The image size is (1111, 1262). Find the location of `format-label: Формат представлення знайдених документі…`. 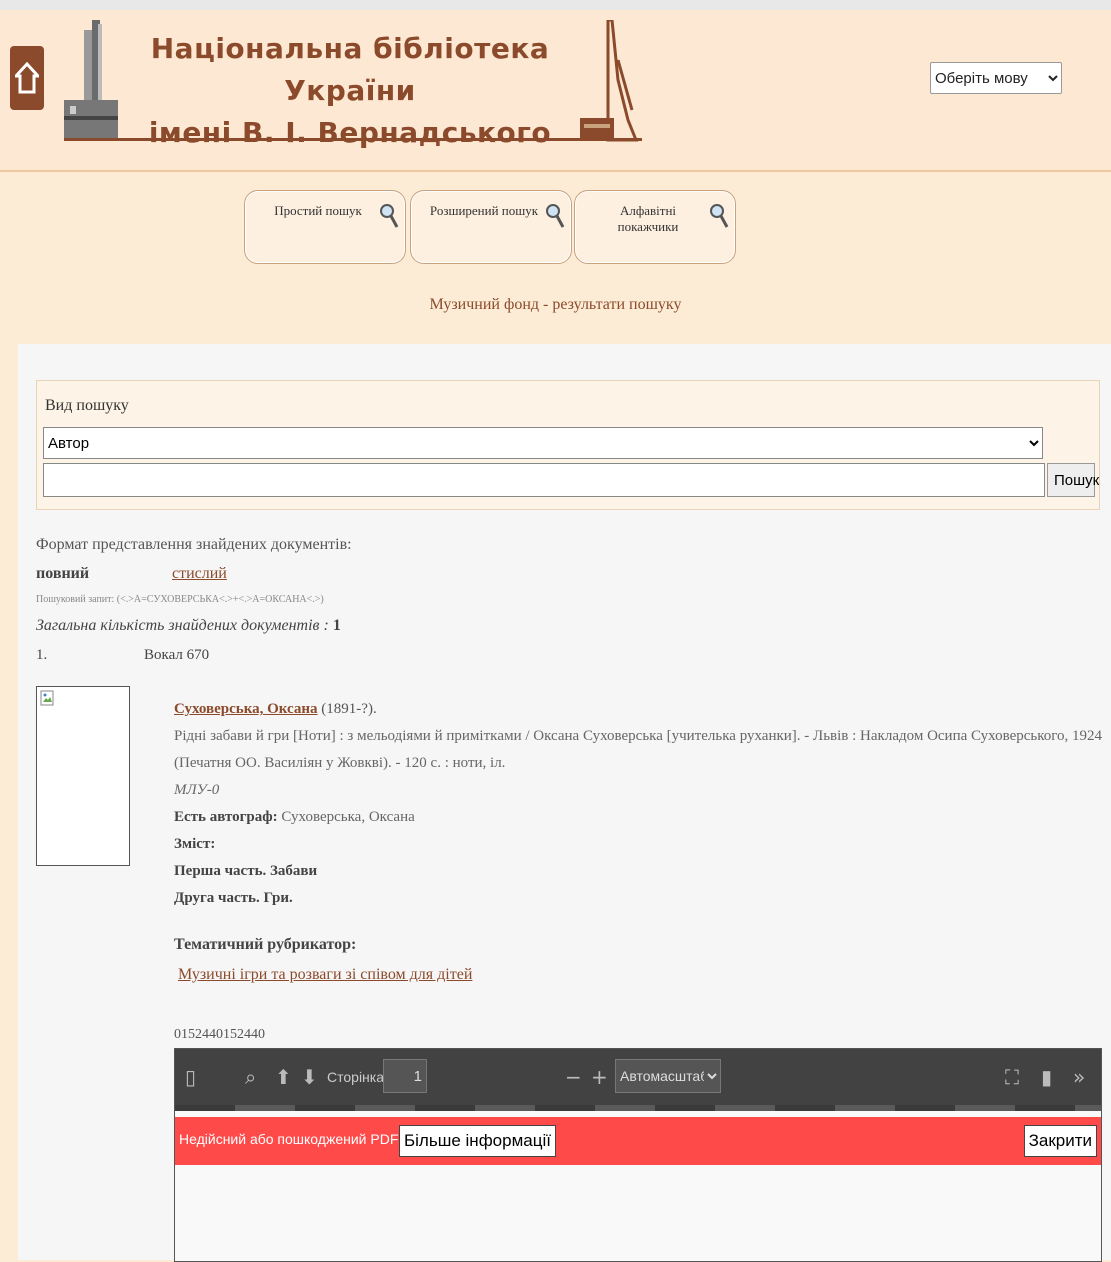

format-label: Формат представлення знайдених документі… is located at coordinates (194, 544).